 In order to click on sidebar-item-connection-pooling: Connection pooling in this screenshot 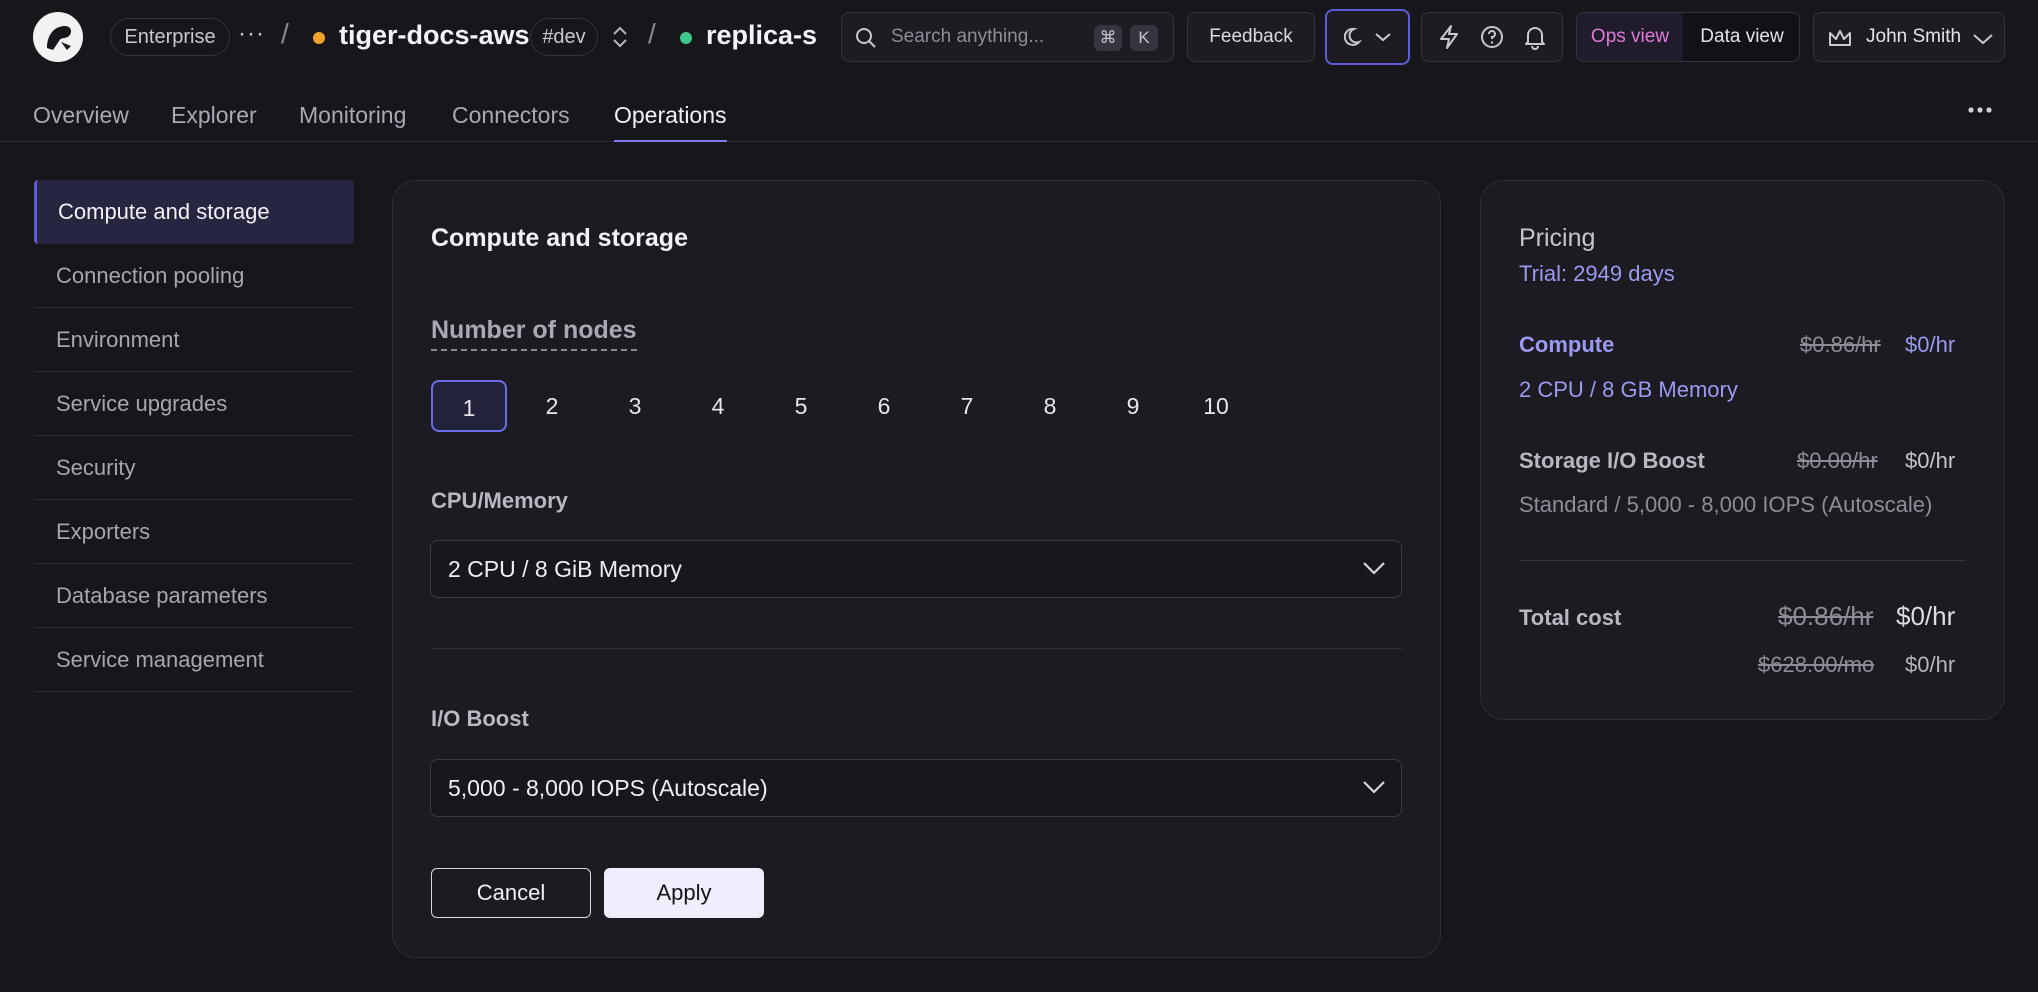, I will do `click(194, 276)`.